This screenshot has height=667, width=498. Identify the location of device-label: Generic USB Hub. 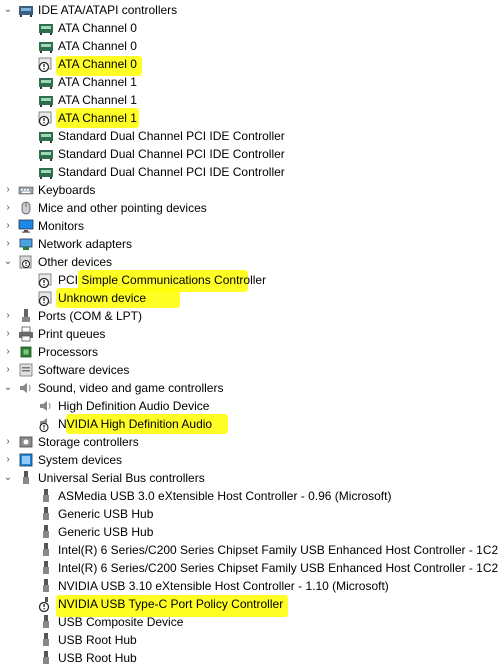
(106, 514).